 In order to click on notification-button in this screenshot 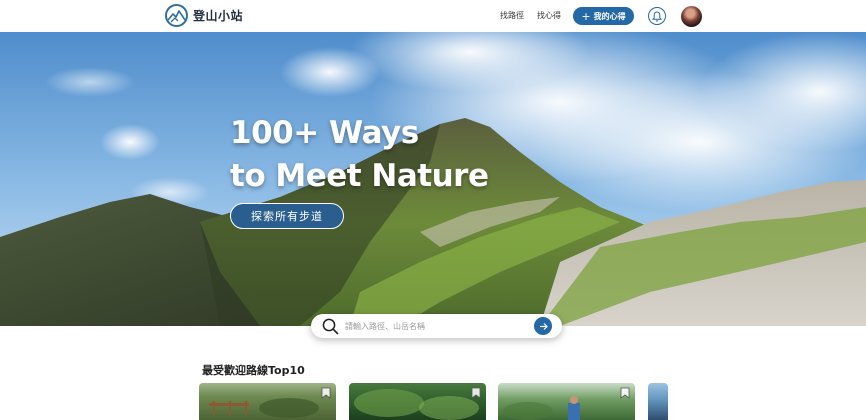, I will do `click(657, 16)`.